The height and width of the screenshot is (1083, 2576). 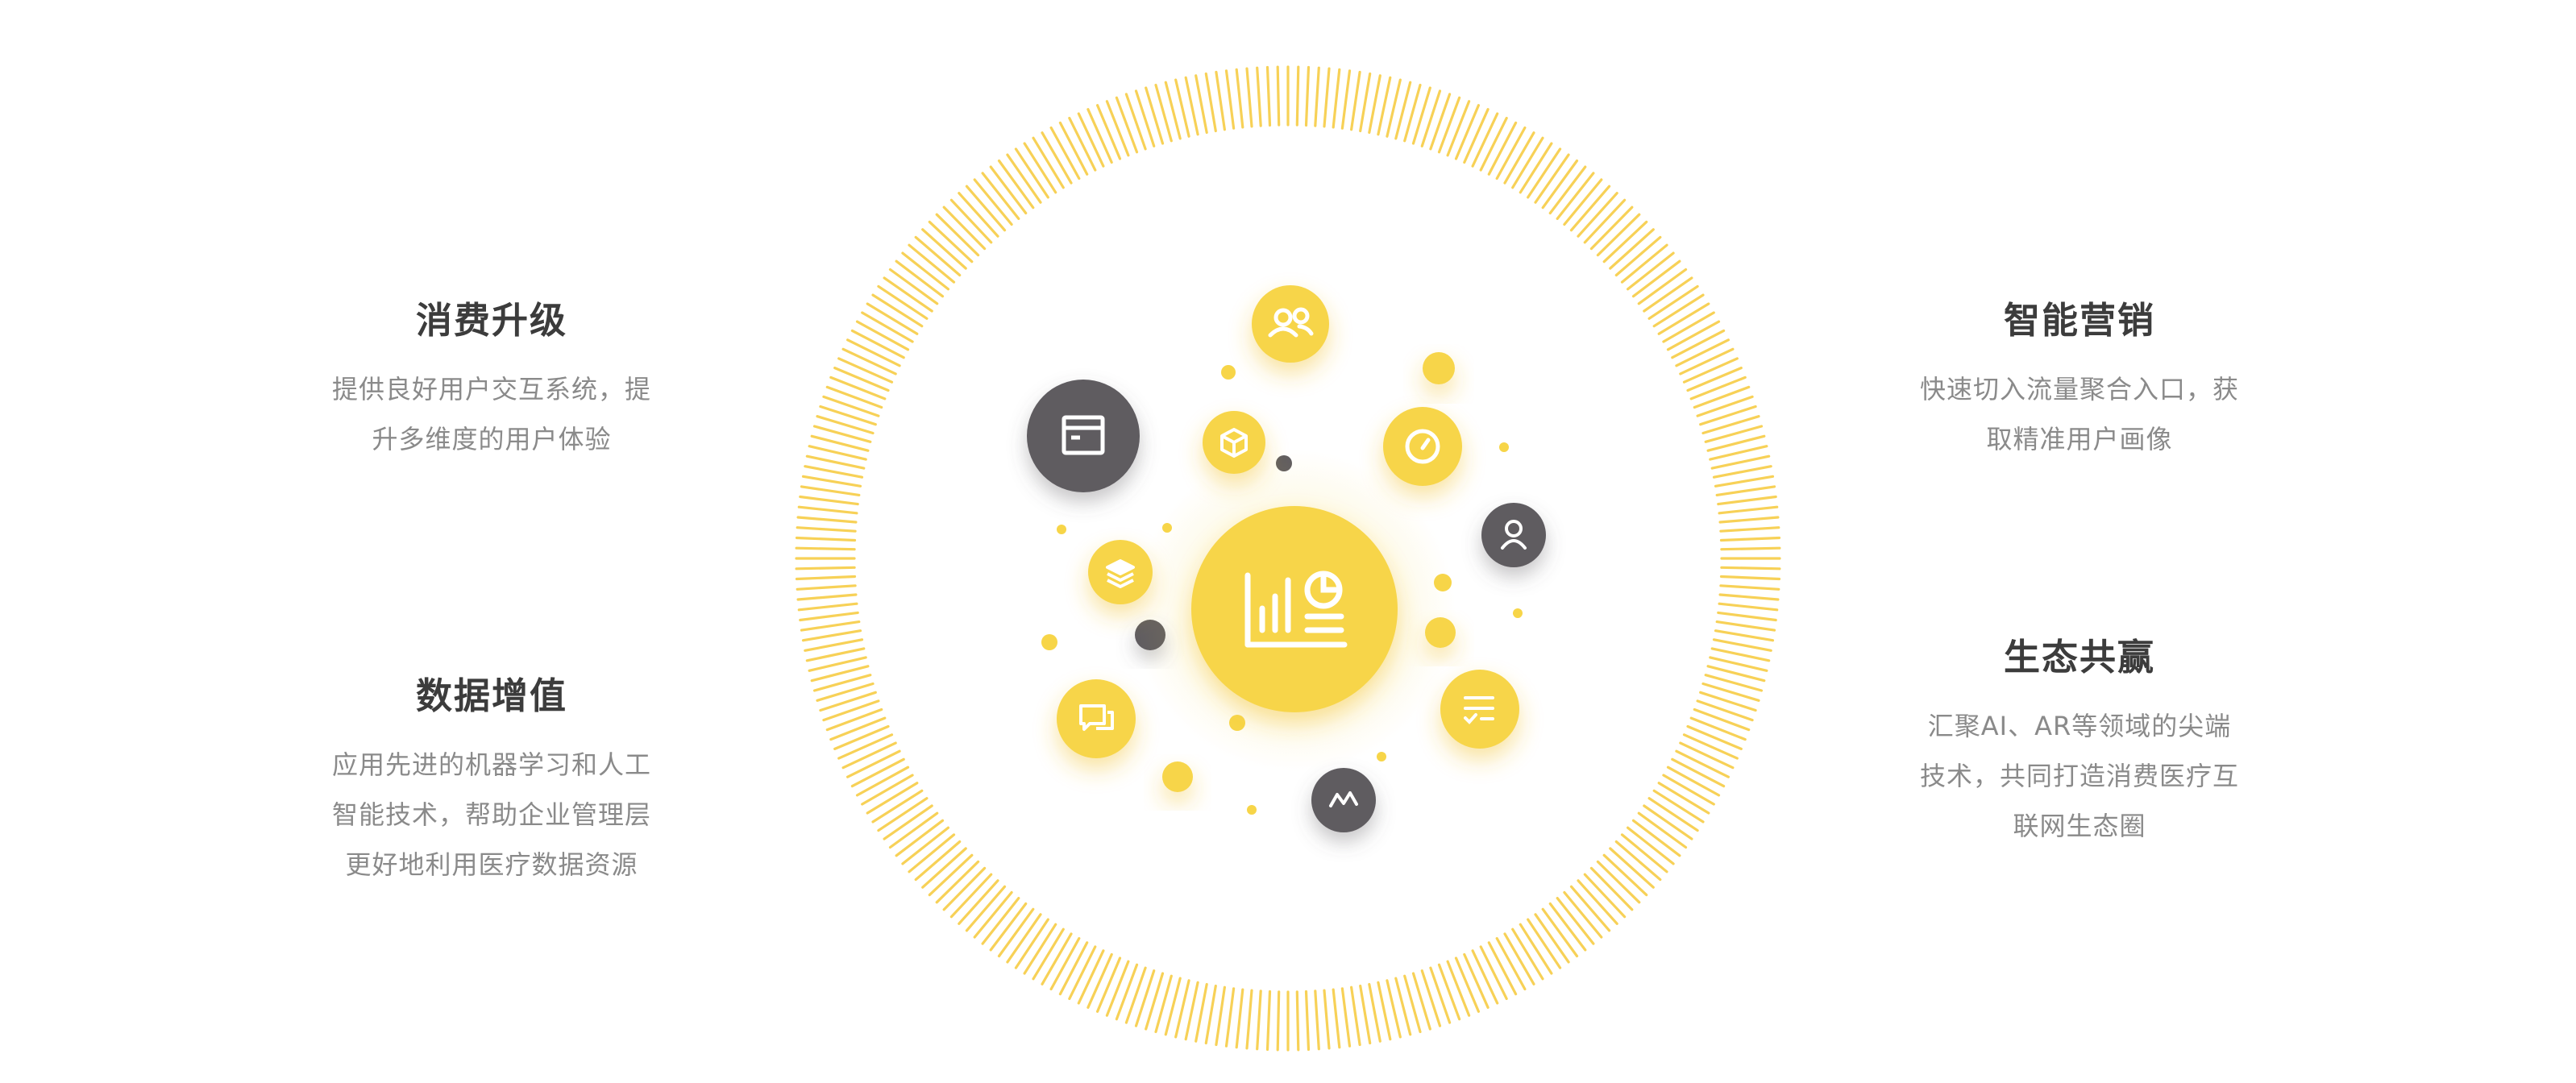 What do you see at coordinates (2079, 726) in the screenshot?
I see `description-line: 汇聚AI、AR等领域的尖端` at bounding box center [2079, 726].